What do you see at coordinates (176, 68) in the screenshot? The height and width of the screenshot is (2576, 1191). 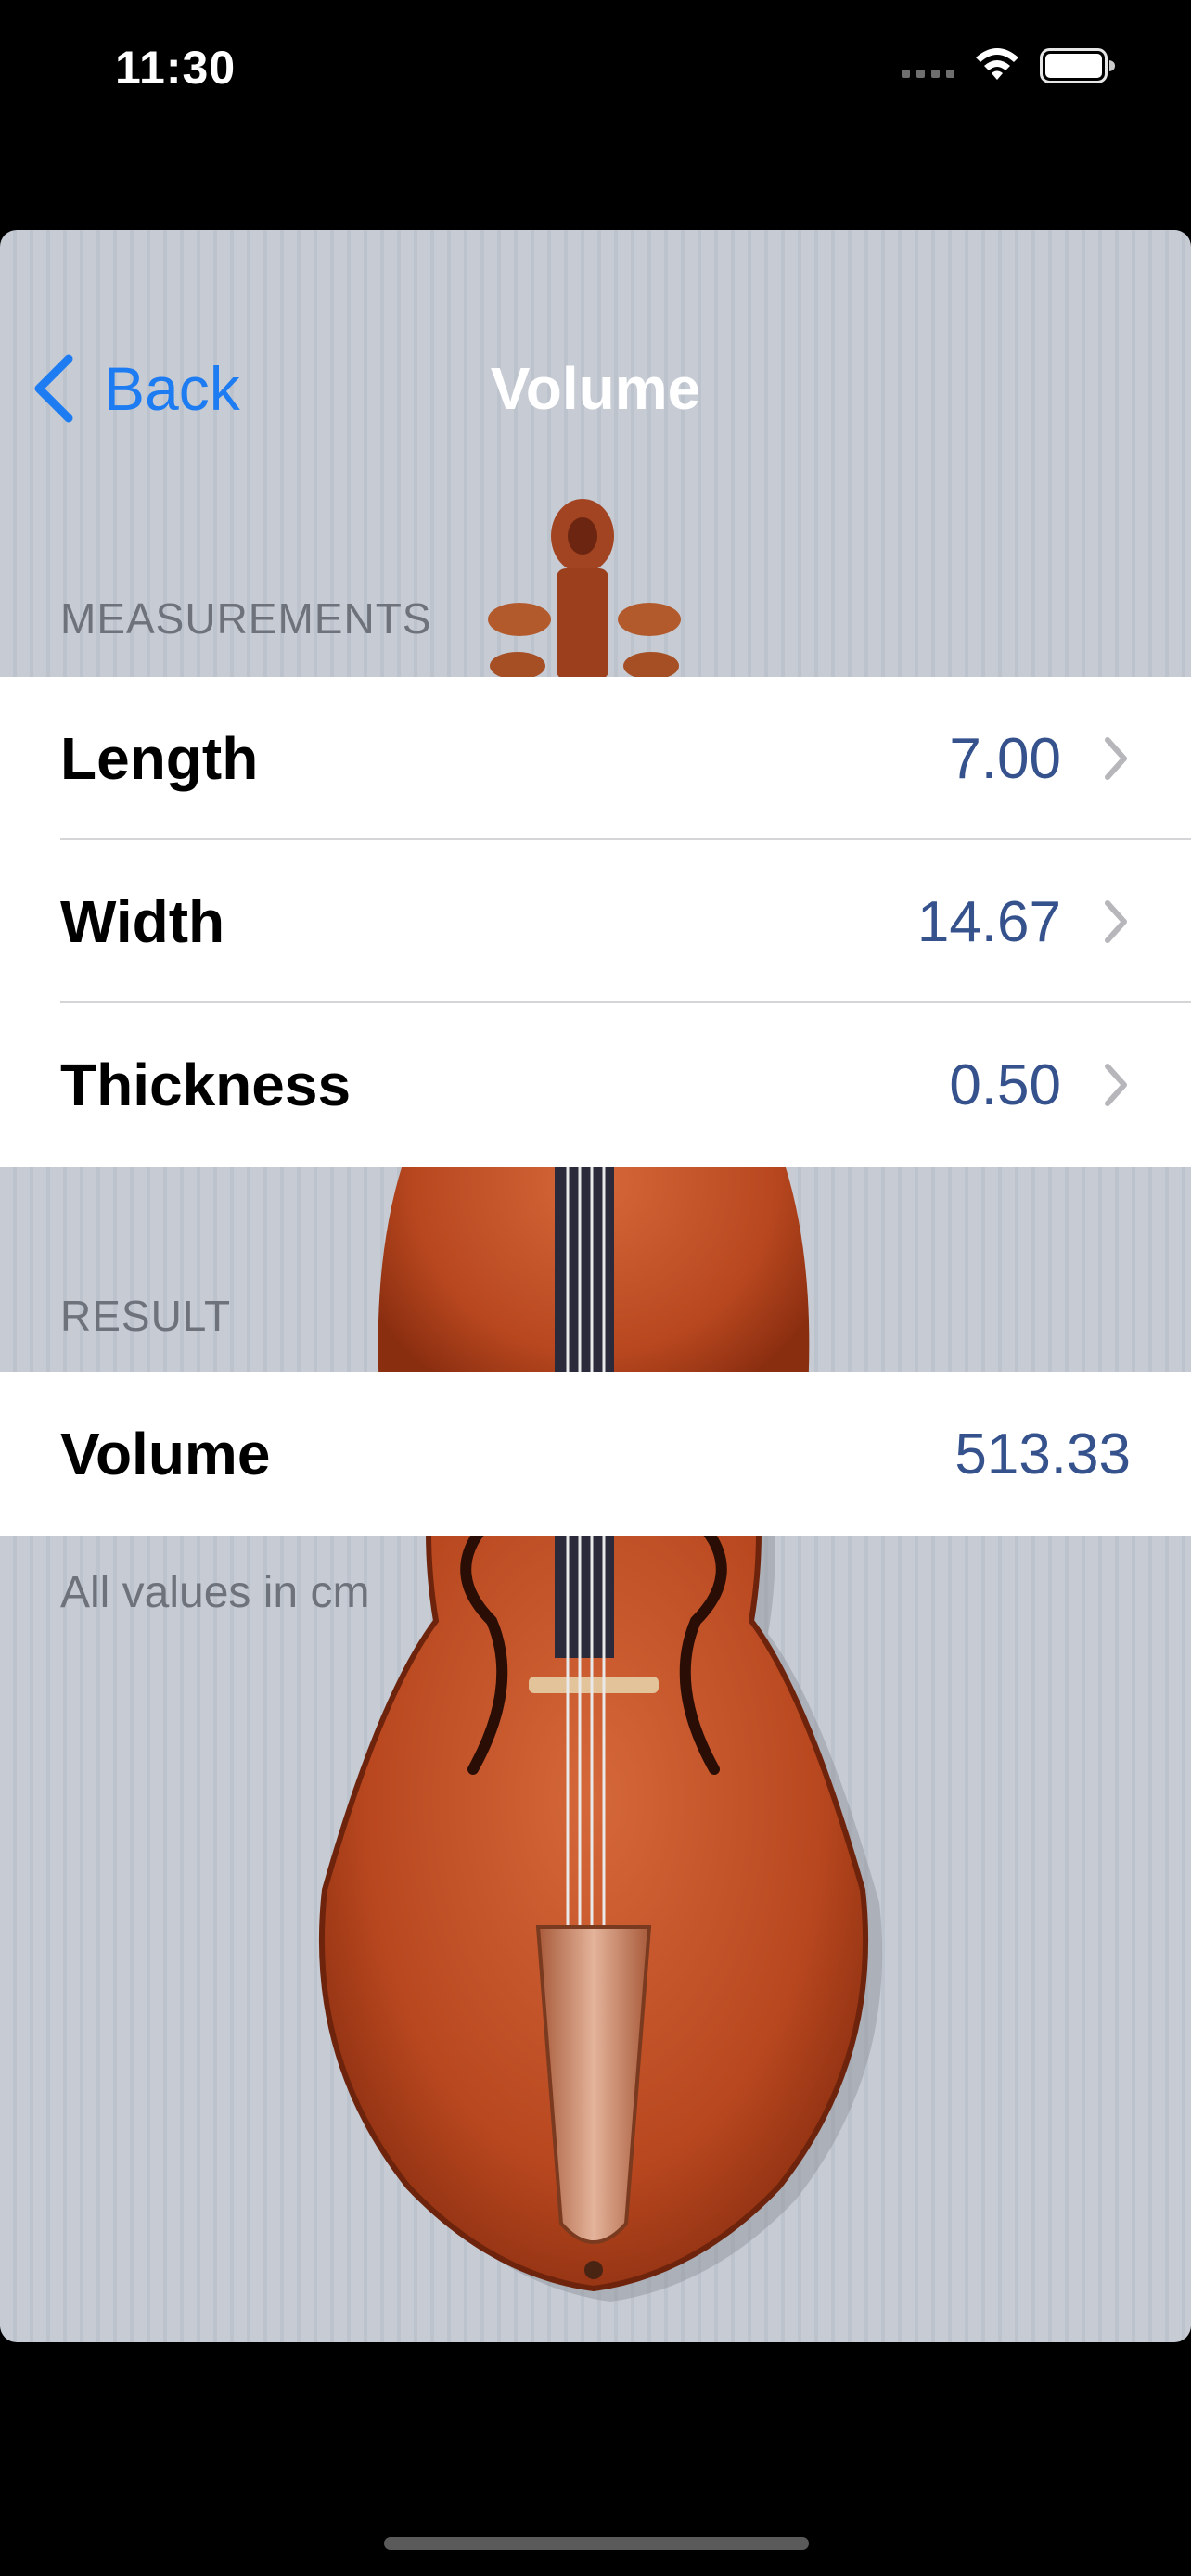 I see `status-time: 11:30` at bounding box center [176, 68].